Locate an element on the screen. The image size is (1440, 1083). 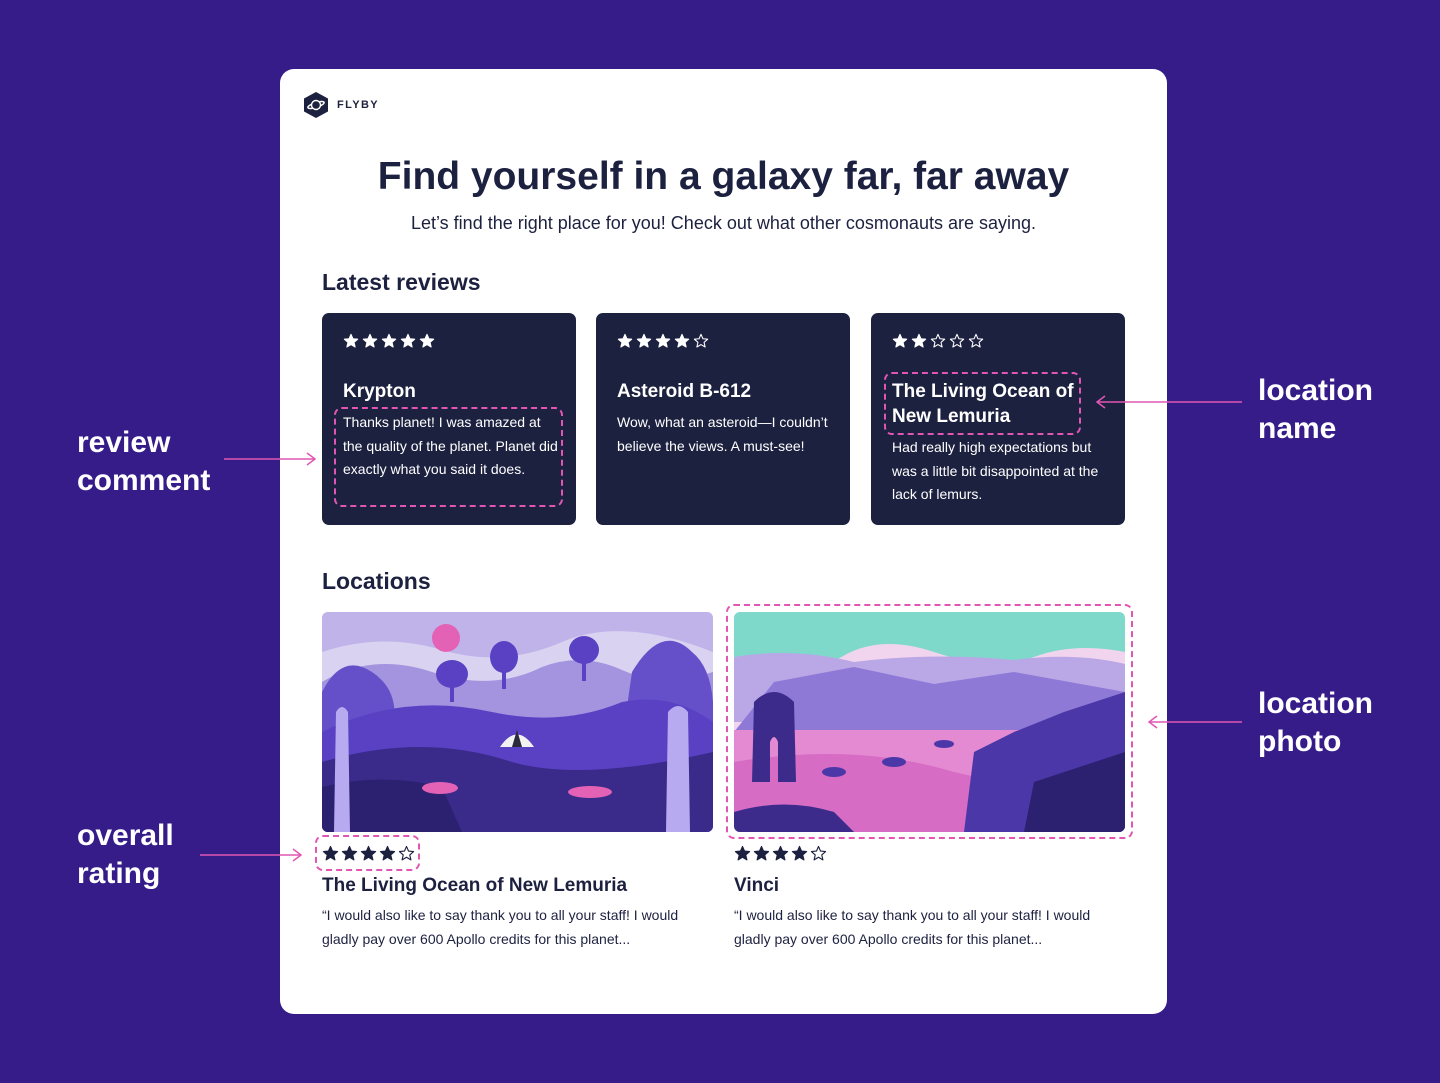
location-name: Vinci is located at coordinates (756, 886).